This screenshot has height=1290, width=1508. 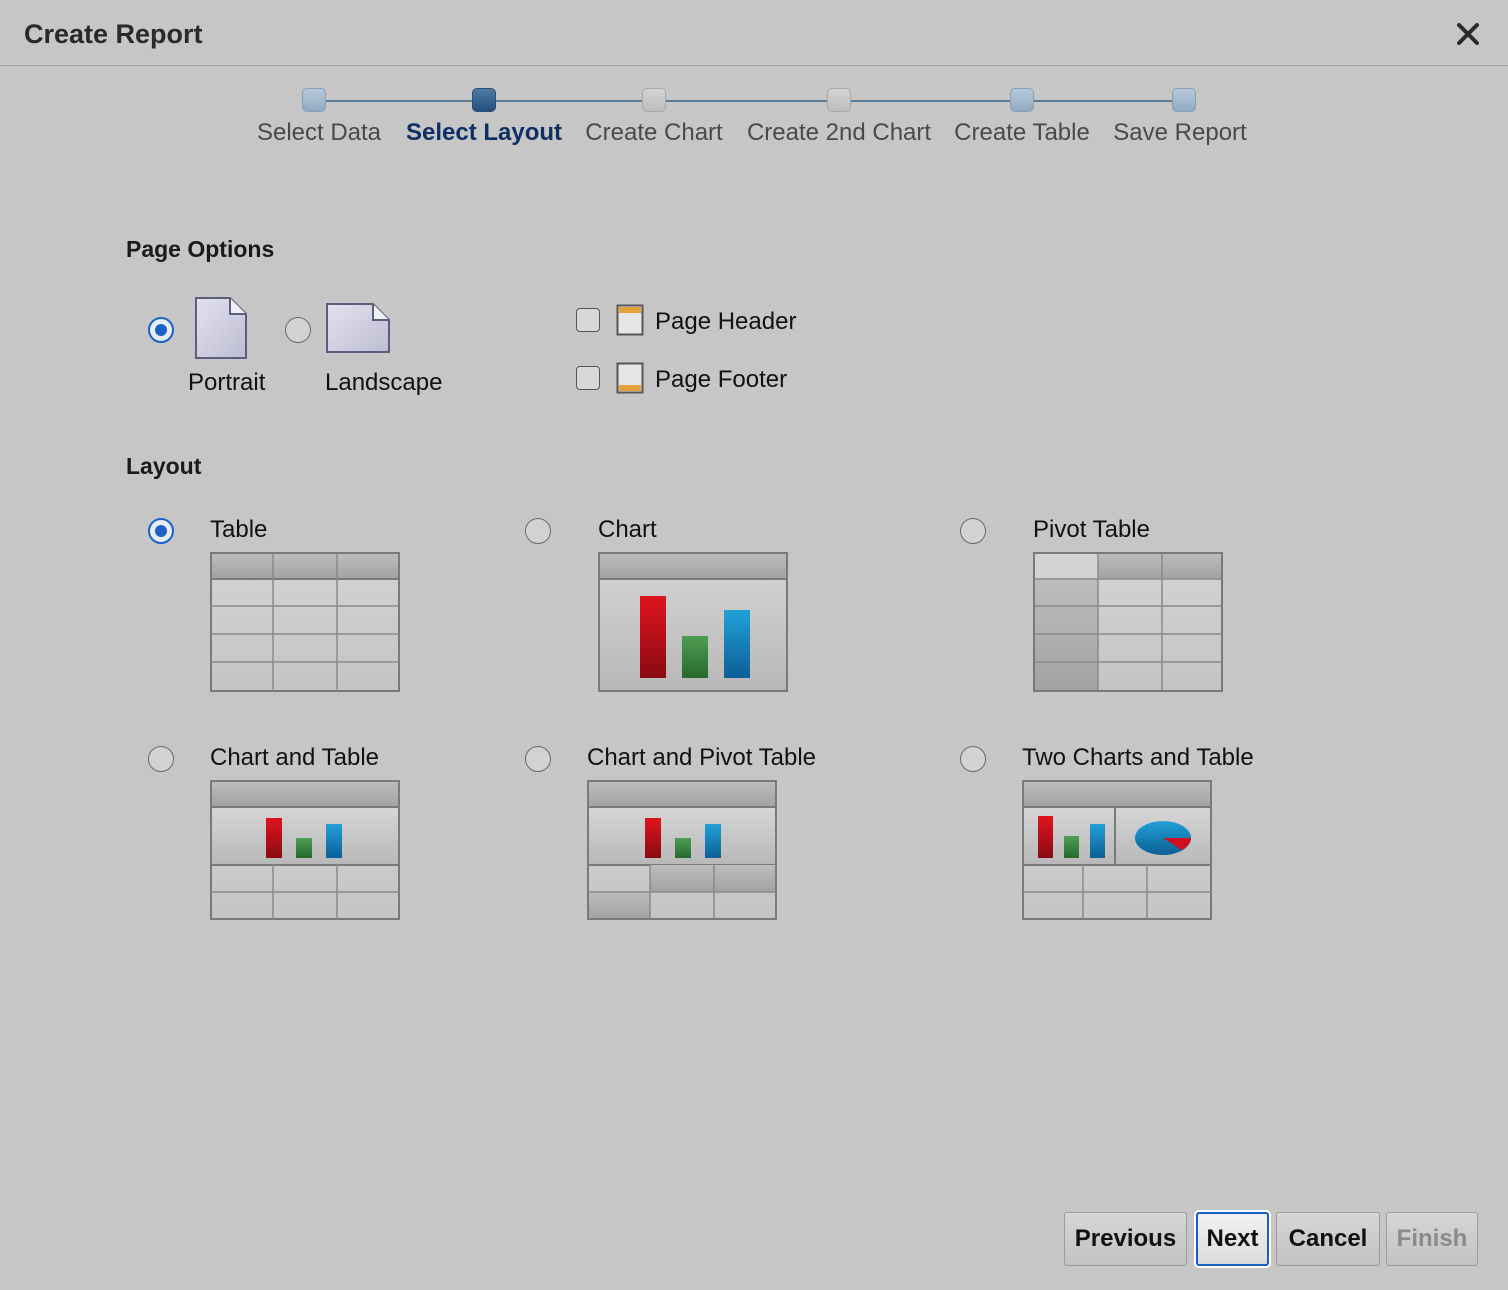 What do you see at coordinates (161, 531) in the screenshot?
I see `layout-table-radio` at bounding box center [161, 531].